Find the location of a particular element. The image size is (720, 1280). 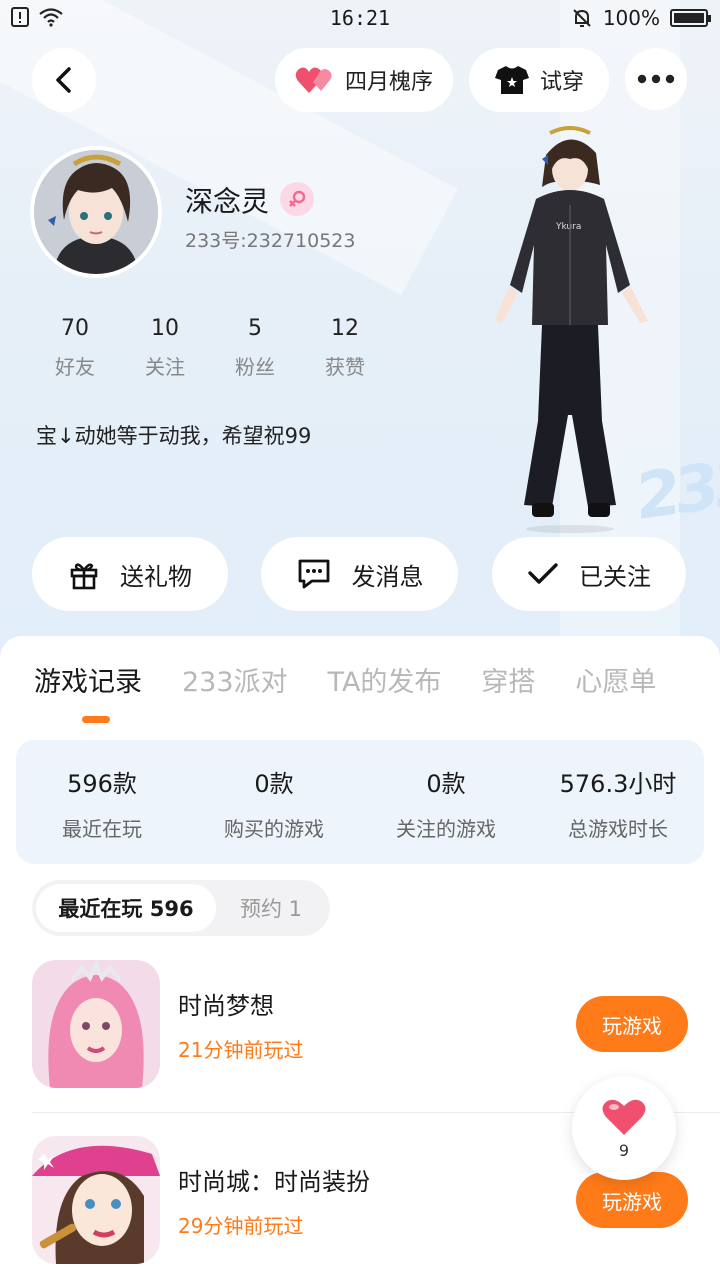

summary-label: 最近在玩 is located at coordinates (102, 829).